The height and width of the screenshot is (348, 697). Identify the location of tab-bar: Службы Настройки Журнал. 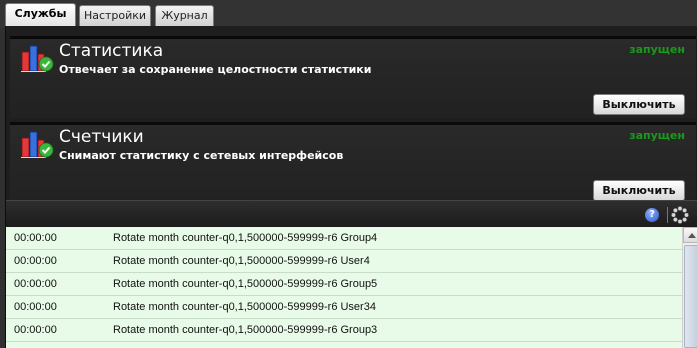
(348, 14).